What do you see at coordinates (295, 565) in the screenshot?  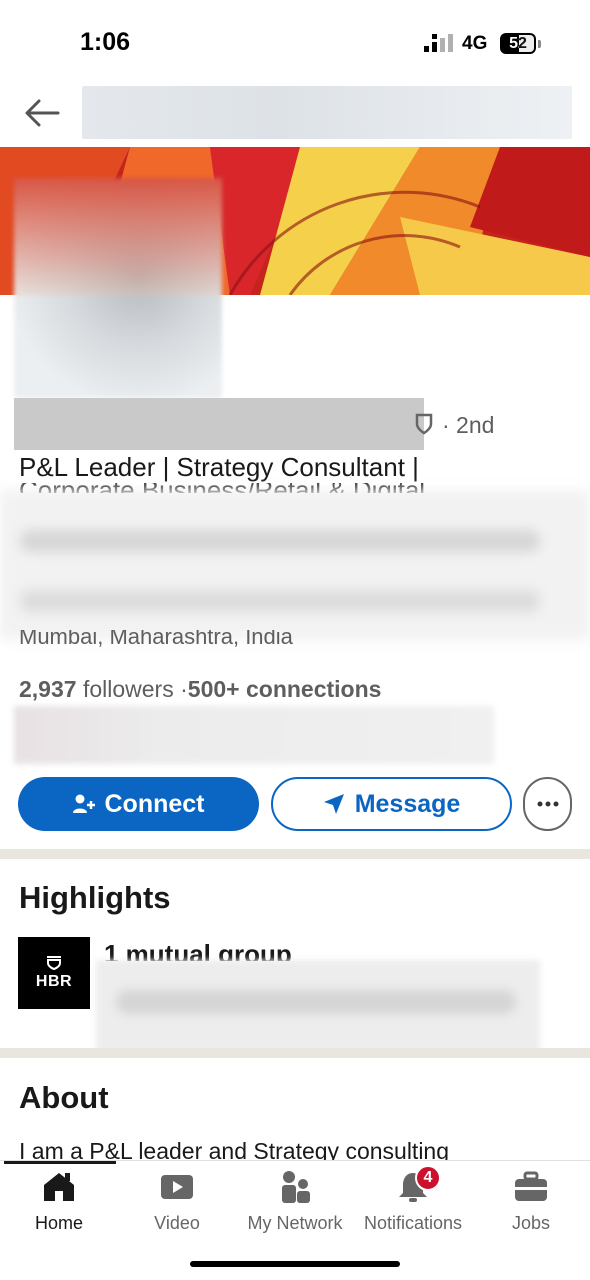 I see `redacted-details` at bounding box center [295, 565].